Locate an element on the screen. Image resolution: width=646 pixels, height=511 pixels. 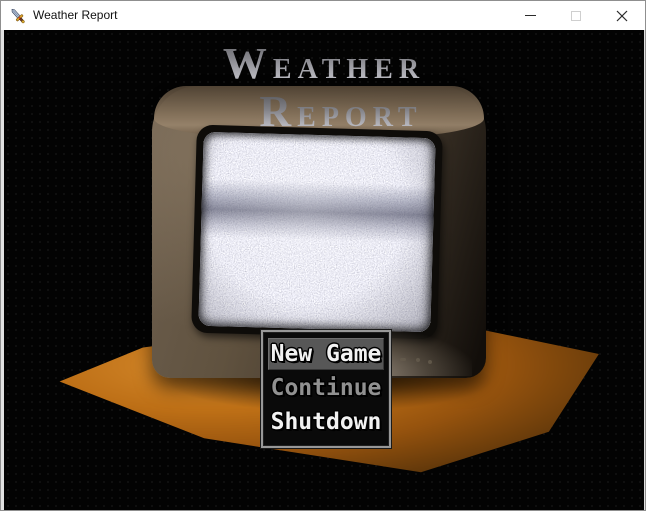
titlebar: Weather Report is located at coordinates (323, 15).